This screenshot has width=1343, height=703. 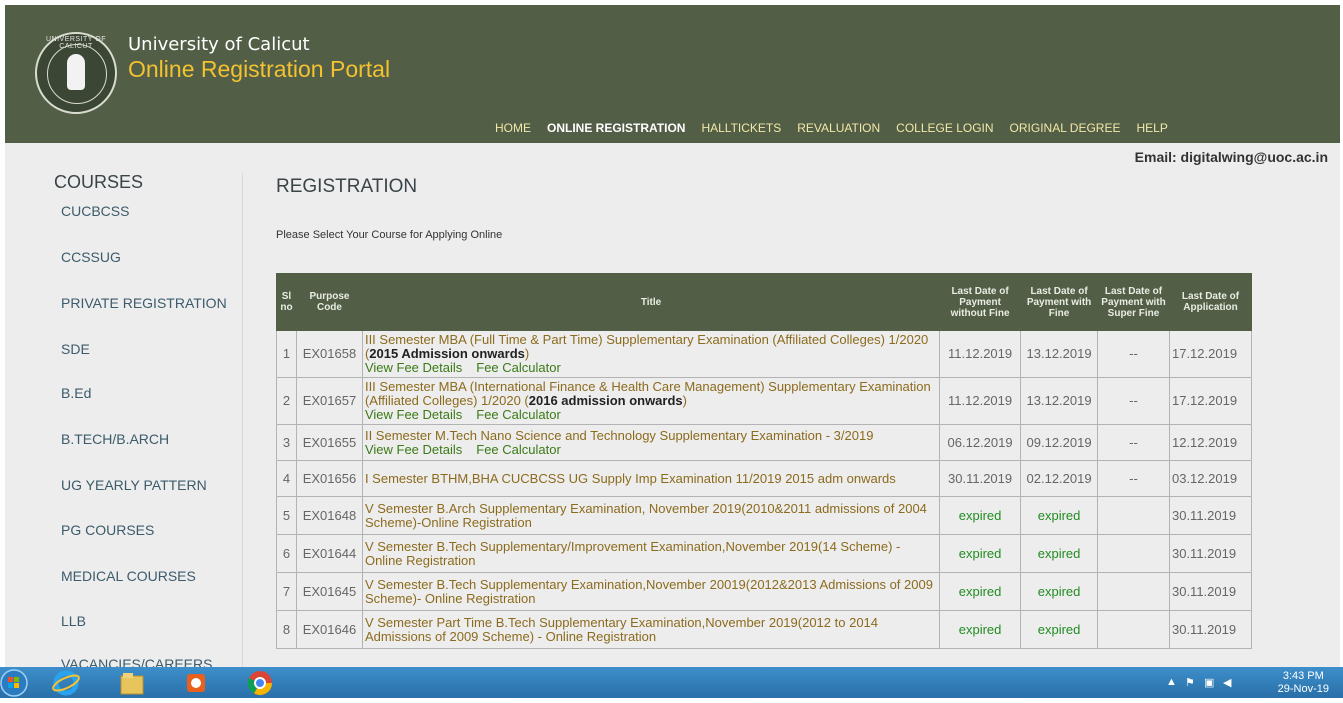 I want to click on sidebar-title: COURSES, so click(x=99, y=182).